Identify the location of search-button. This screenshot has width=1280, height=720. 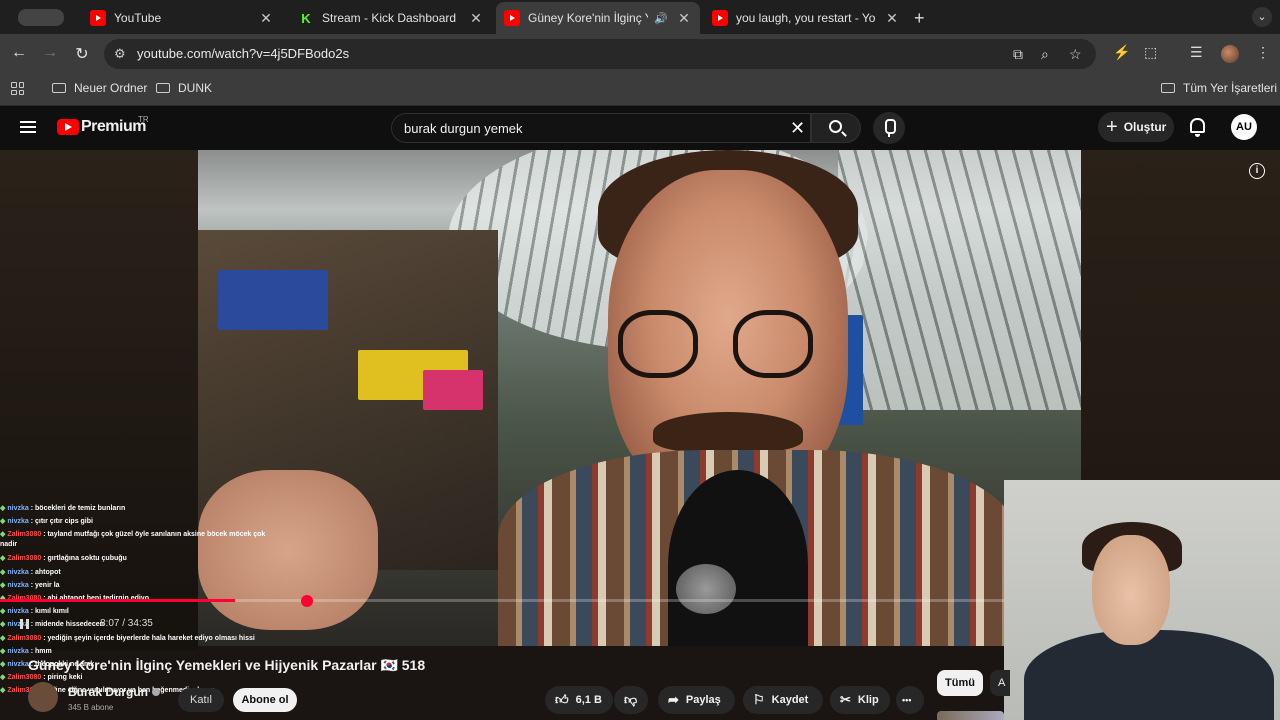
(836, 128).